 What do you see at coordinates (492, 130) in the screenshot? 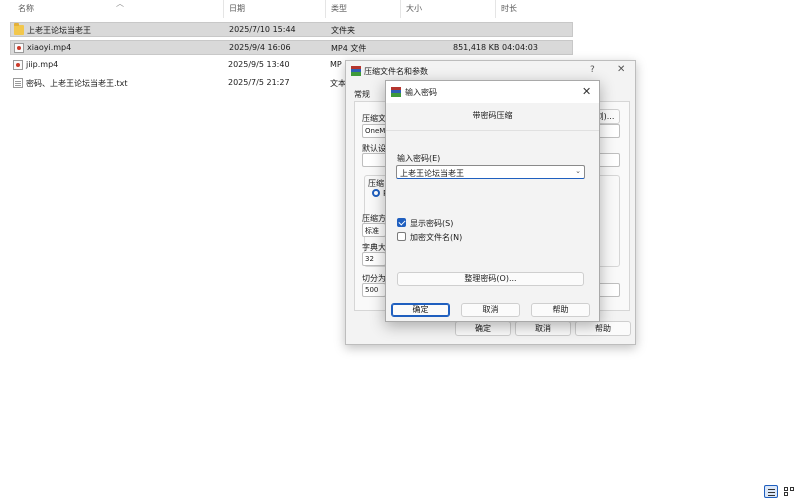
I see `divider` at bounding box center [492, 130].